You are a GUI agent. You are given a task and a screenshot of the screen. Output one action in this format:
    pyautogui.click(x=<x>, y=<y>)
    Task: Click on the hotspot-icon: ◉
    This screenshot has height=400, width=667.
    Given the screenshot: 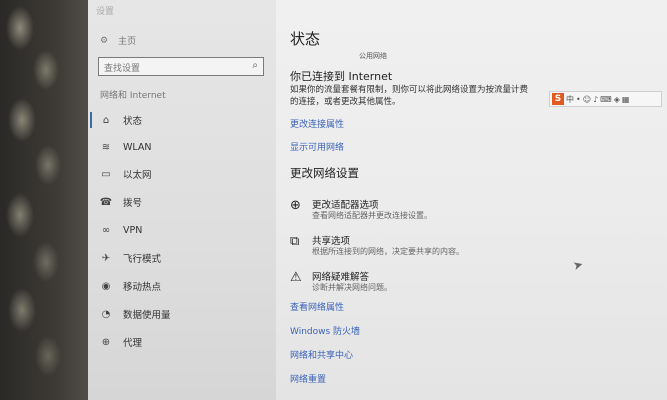 What is the action you would take?
    pyautogui.click(x=106, y=286)
    